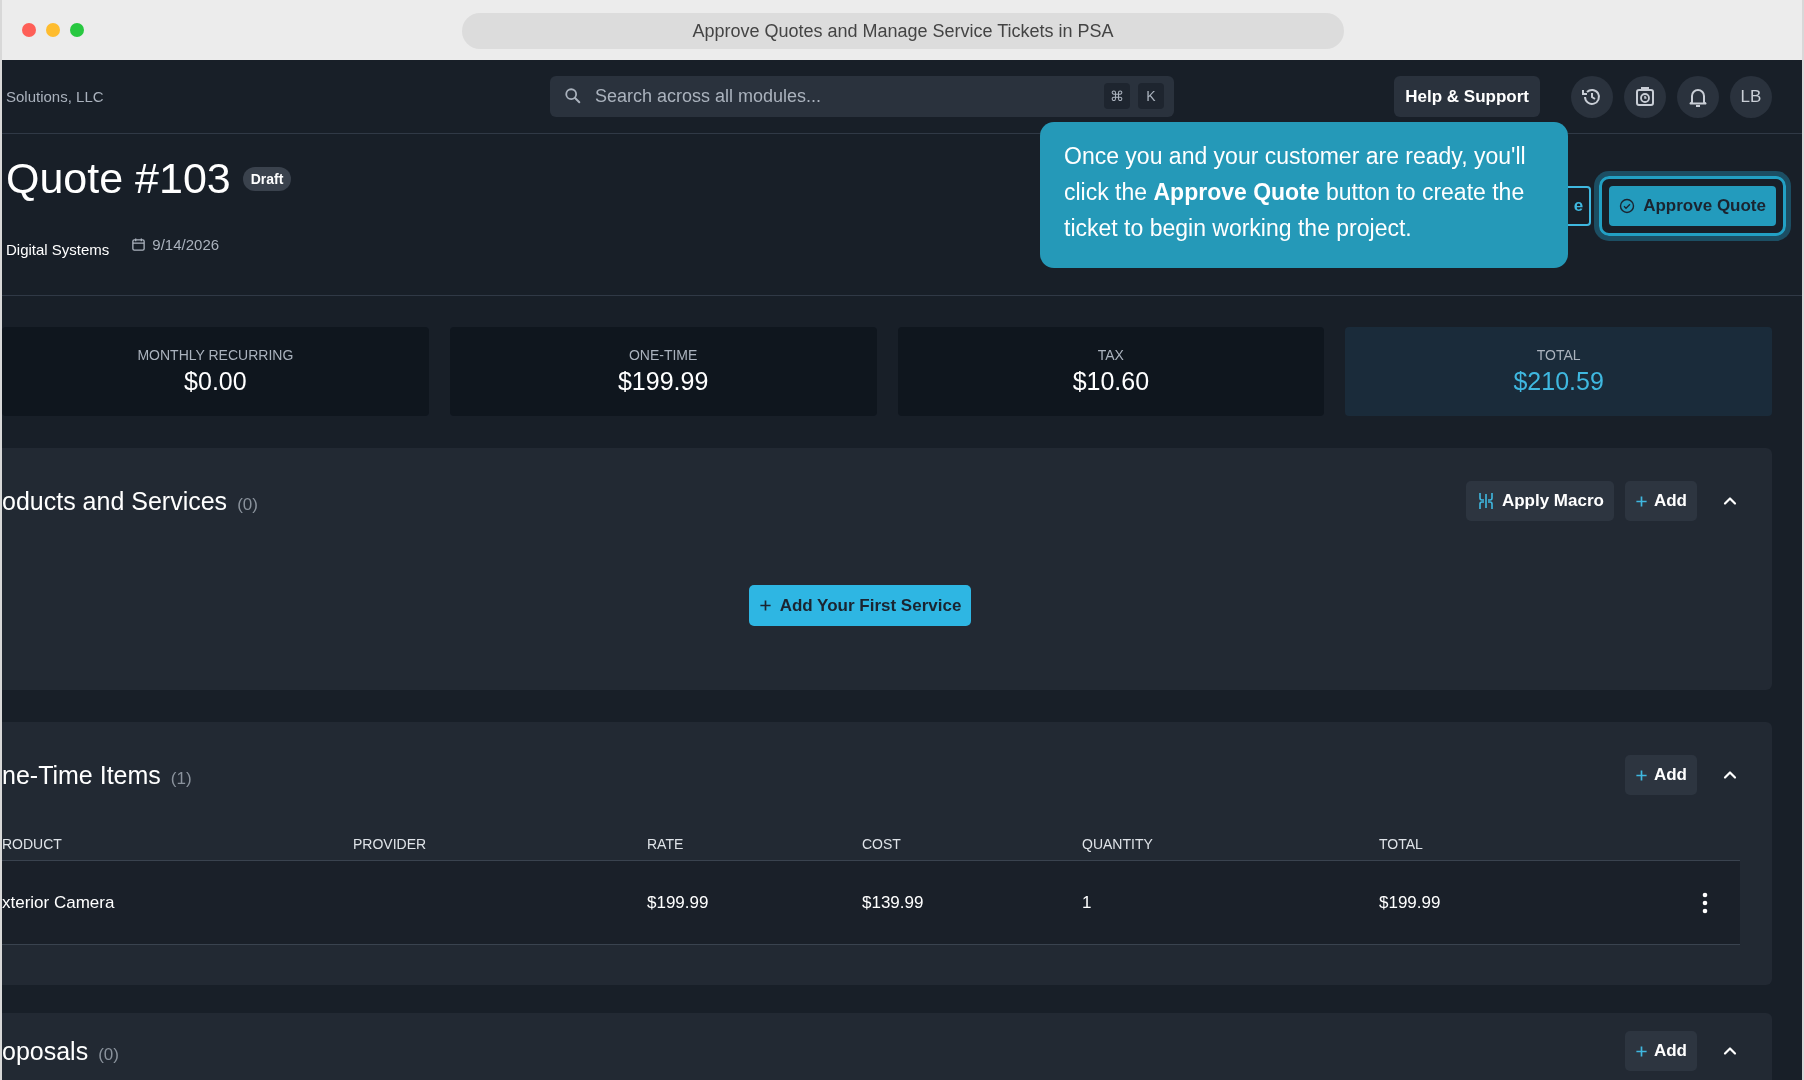  Describe the element at coordinates (139, 244) in the screenshot. I see `calendar-icon` at that location.